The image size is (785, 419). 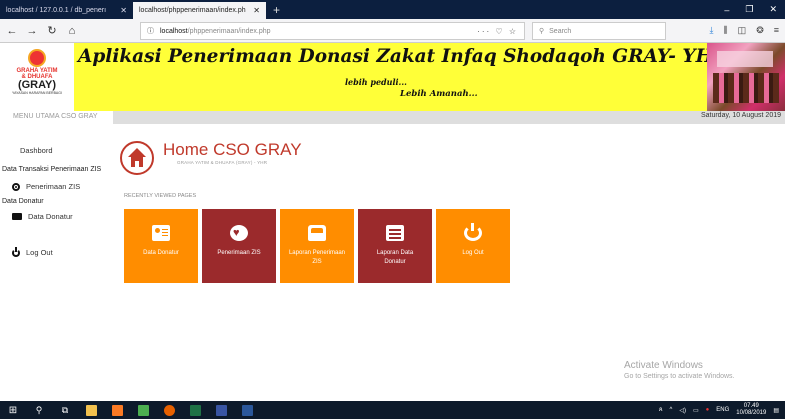 I want to click on home-icon, so click(x=137, y=158).